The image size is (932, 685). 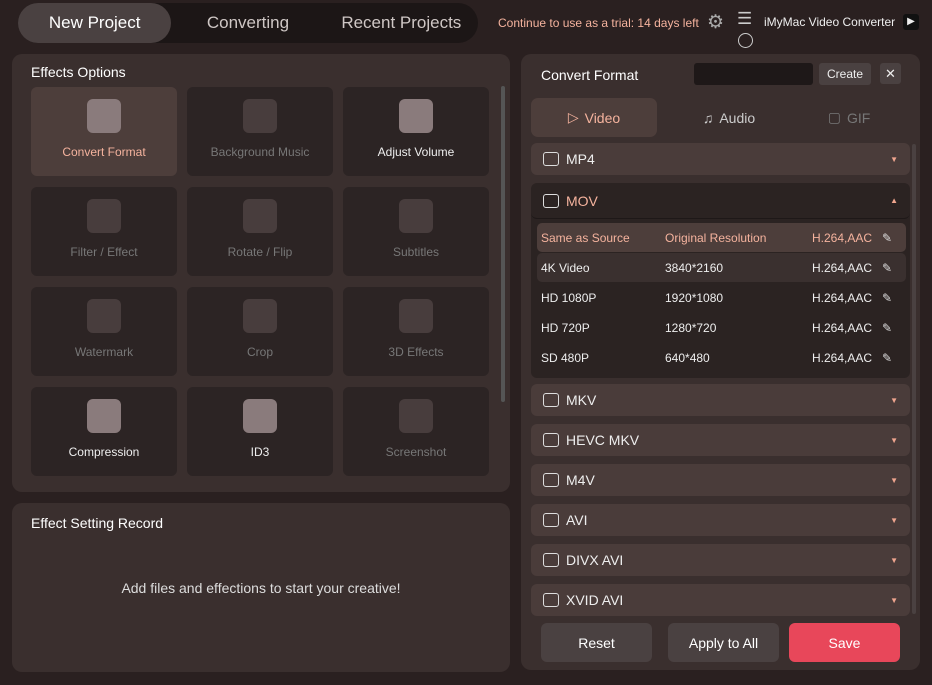 I want to click on app-name: iMyMac Video Converter, so click(x=830, y=22).